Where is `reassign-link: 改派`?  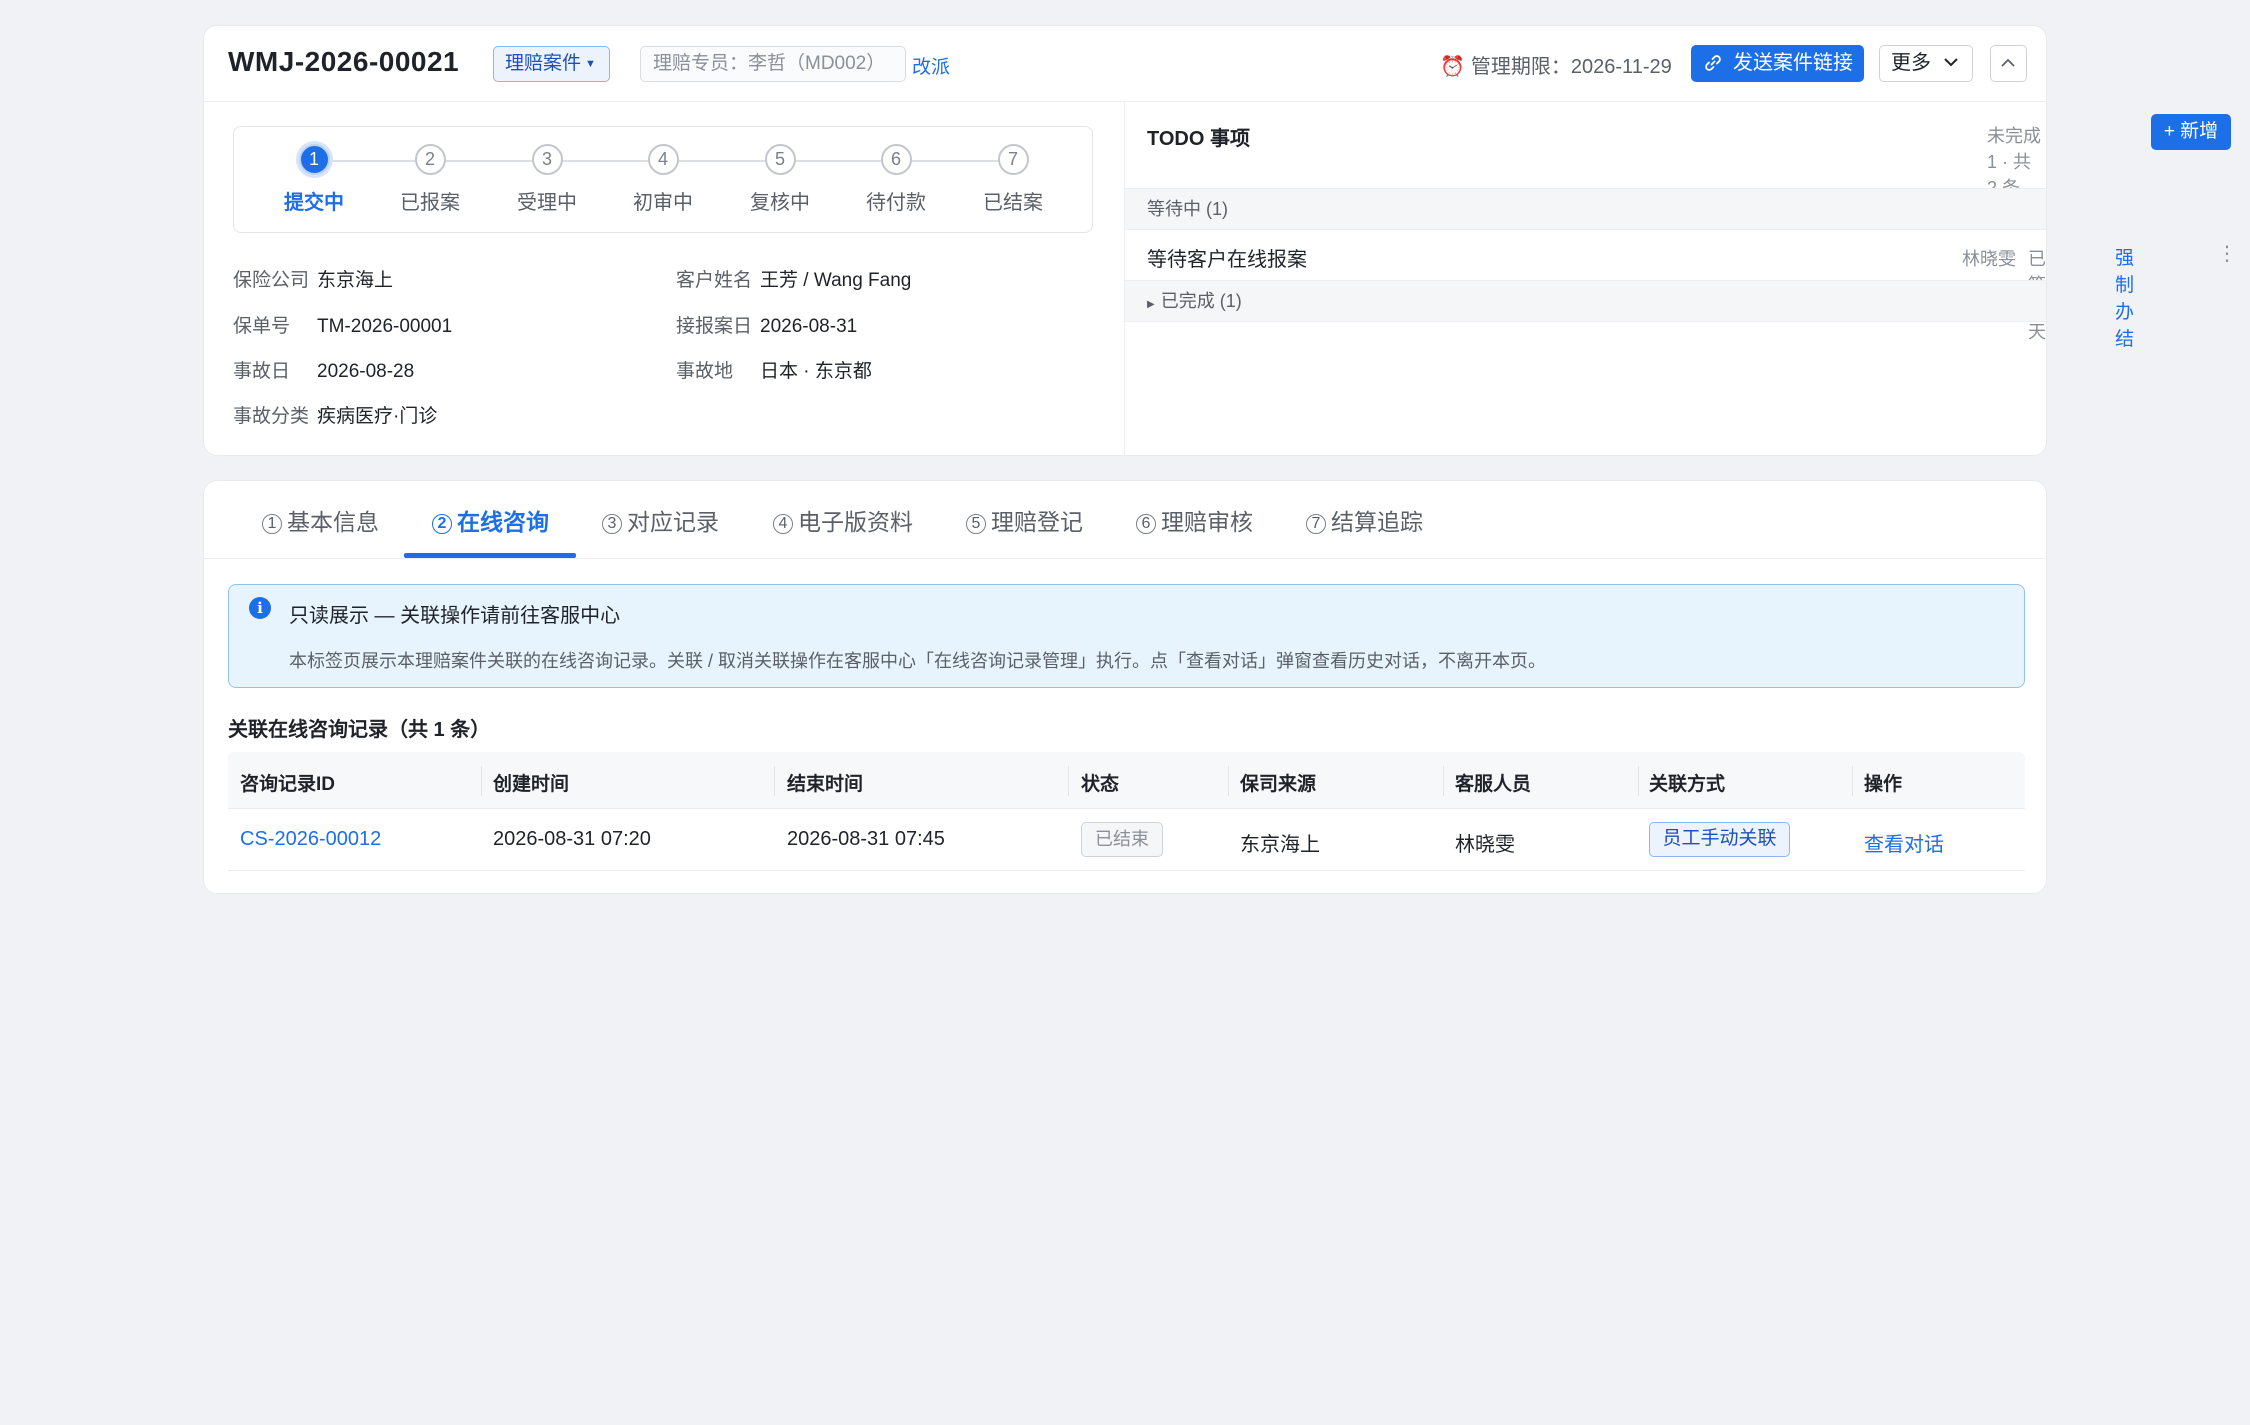
reassign-link: 改派 is located at coordinates (931, 65).